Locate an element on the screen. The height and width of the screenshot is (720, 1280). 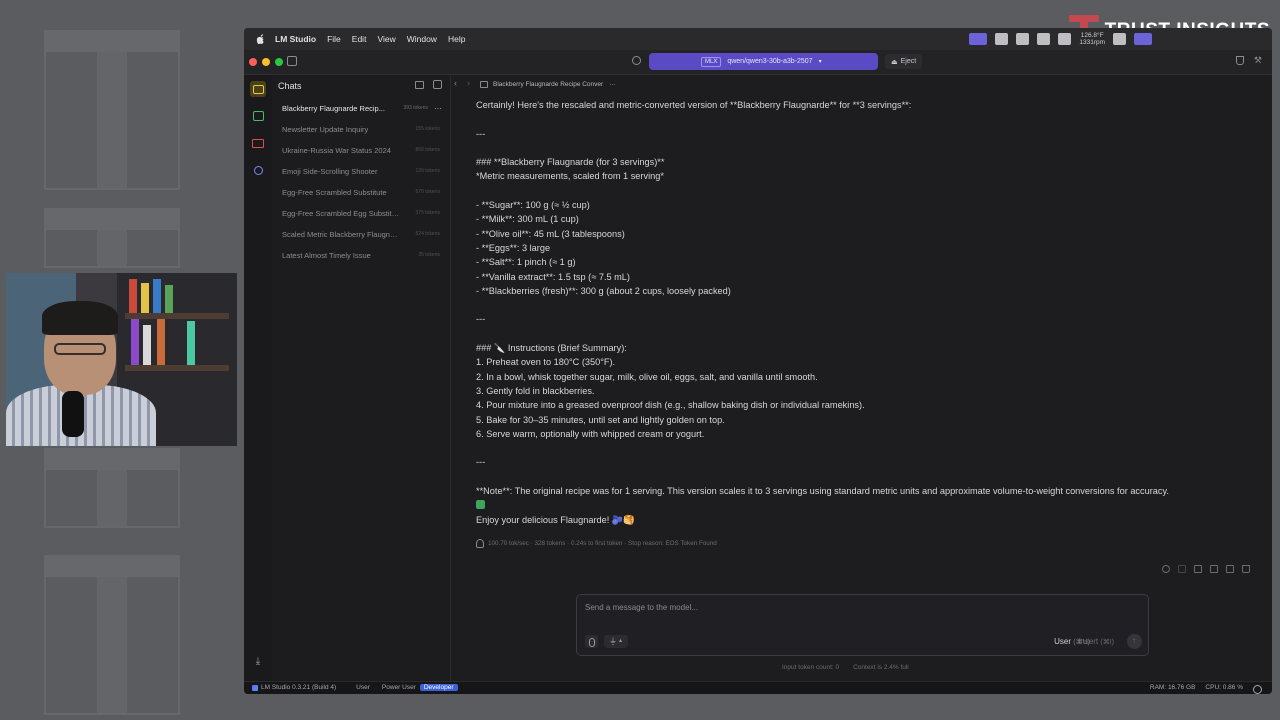
model-selector: MLX qwen/qwen3-30b-a3b-2507 ▾ is located at coordinates (763, 61).